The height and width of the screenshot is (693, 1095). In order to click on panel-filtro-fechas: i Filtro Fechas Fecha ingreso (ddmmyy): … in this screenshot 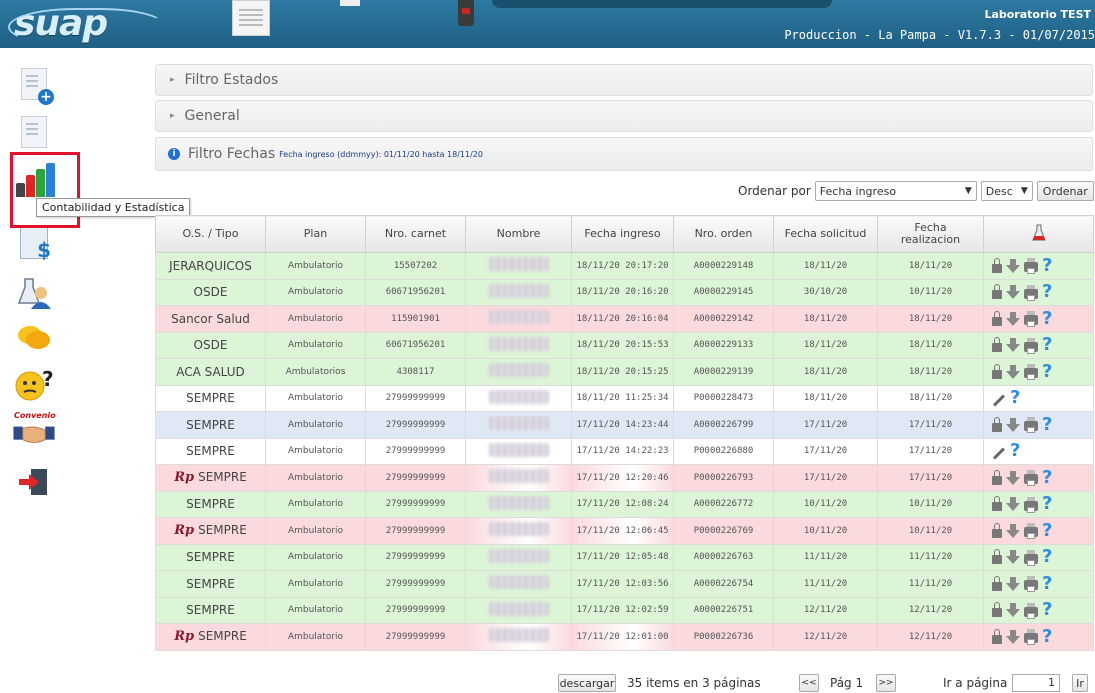, I will do `click(624, 154)`.